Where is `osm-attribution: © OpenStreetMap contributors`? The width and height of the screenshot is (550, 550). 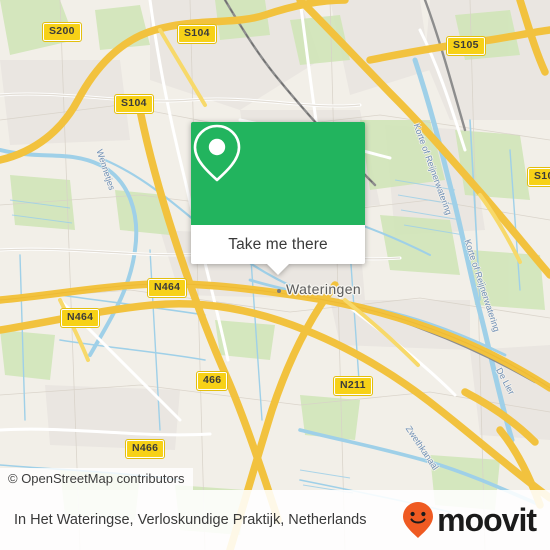 osm-attribution: © OpenStreetMap contributors is located at coordinates (96, 479).